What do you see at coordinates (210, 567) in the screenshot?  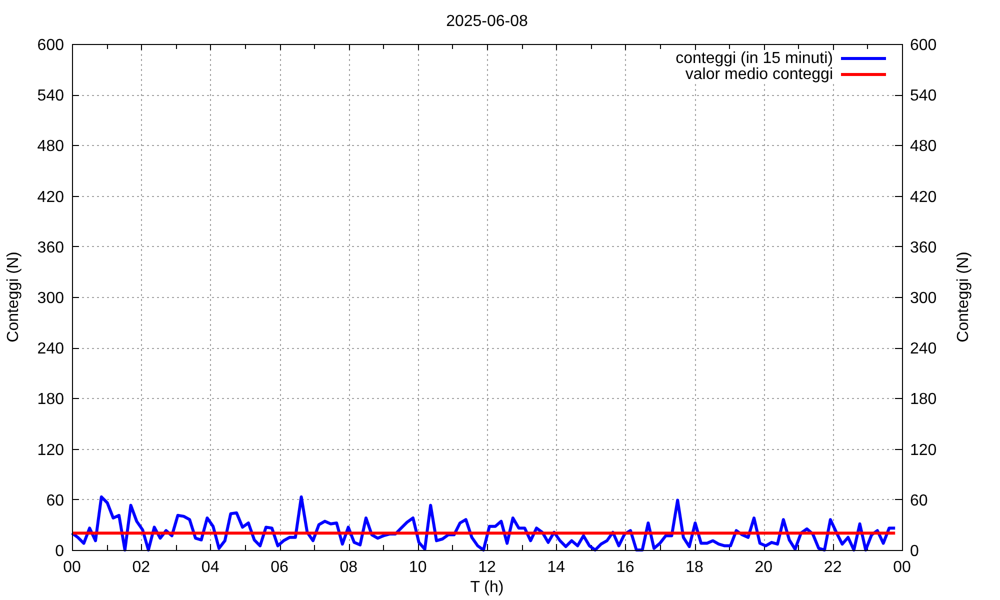 I see `x-tick-label: 04` at bounding box center [210, 567].